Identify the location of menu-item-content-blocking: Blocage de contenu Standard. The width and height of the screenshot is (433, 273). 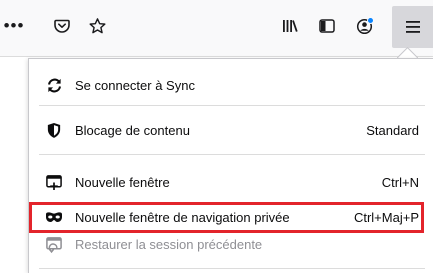
(232, 130).